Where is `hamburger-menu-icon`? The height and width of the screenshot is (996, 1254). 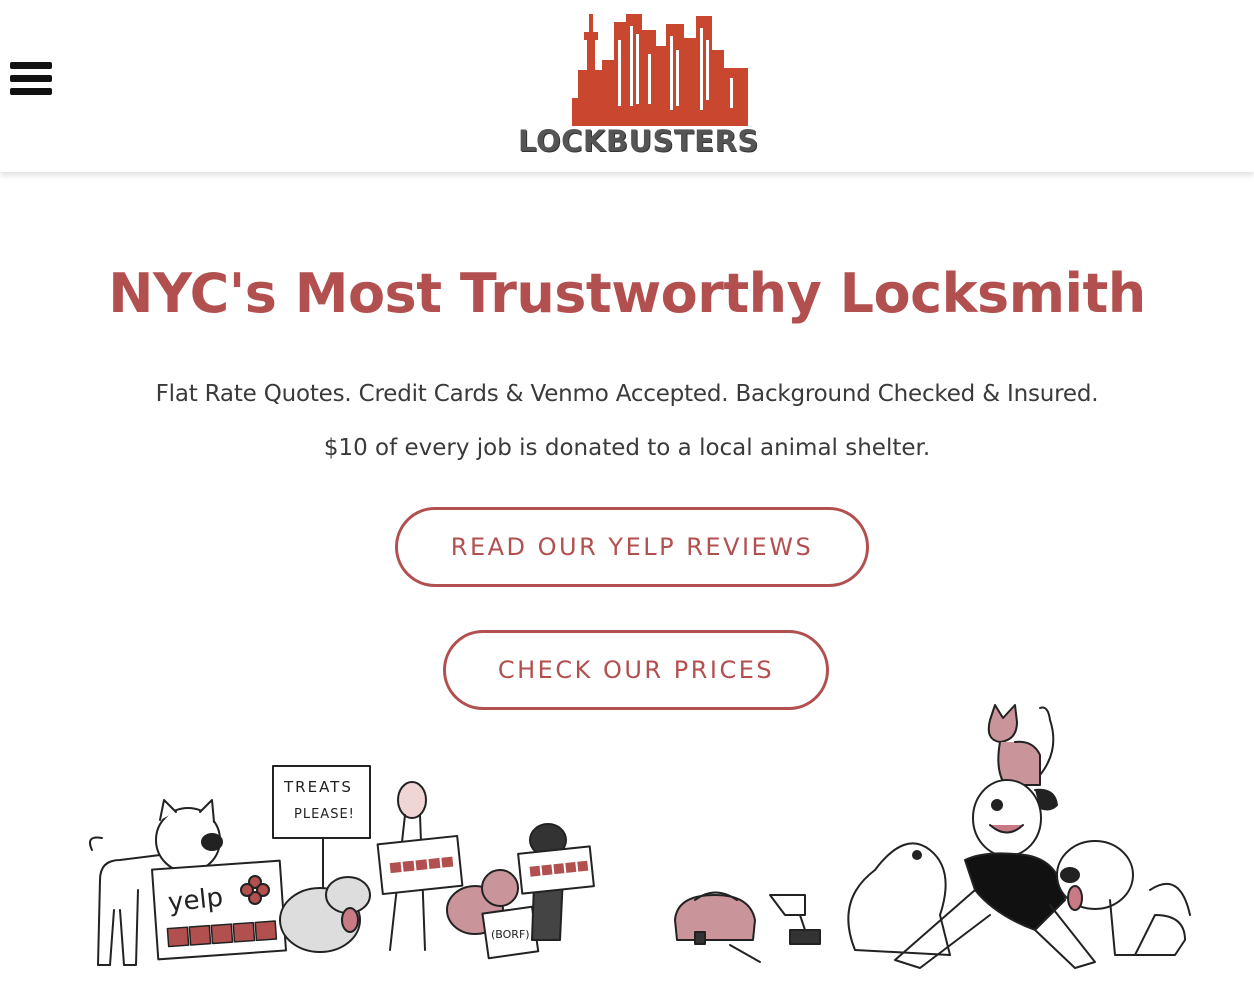 hamburger-menu-icon is located at coordinates (31, 81).